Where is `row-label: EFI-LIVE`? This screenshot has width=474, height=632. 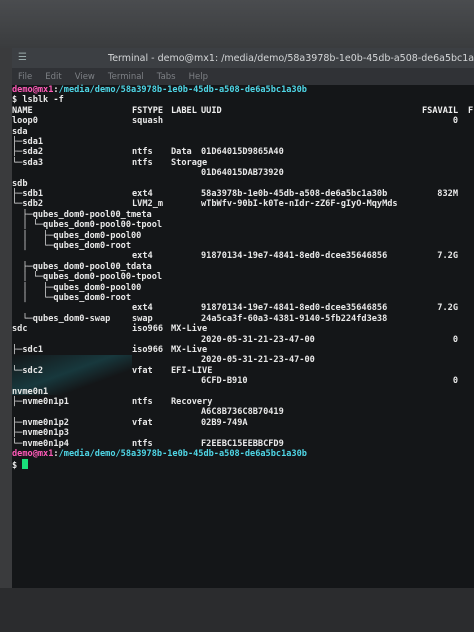 row-label: EFI-LIVE is located at coordinates (192, 370).